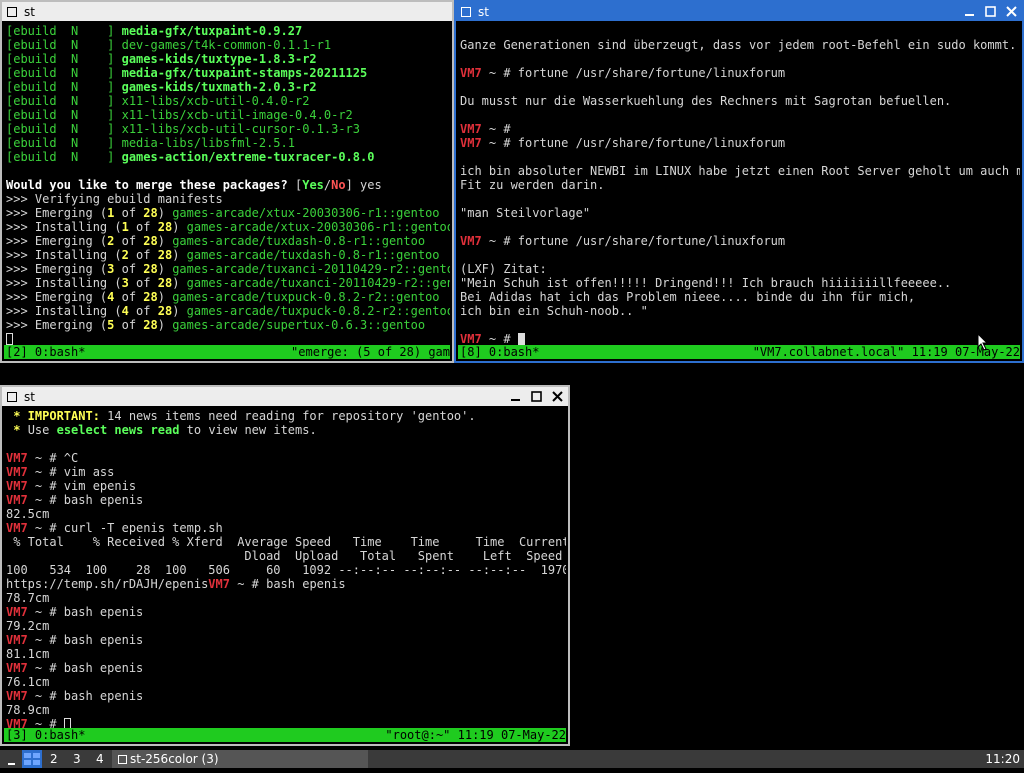  Describe the element at coordinates (285, 735) in the screenshot. I see `tmux-status-bar: [3] 0:bash* "root@:~" 11:19 07-May-22` at that location.